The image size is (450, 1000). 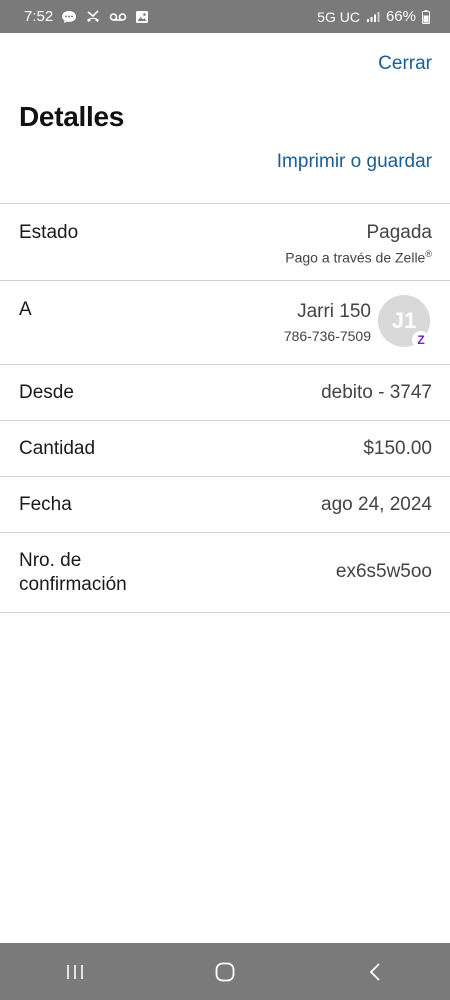 What do you see at coordinates (338, 16) in the screenshot?
I see `network-type: 5G UC` at bounding box center [338, 16].